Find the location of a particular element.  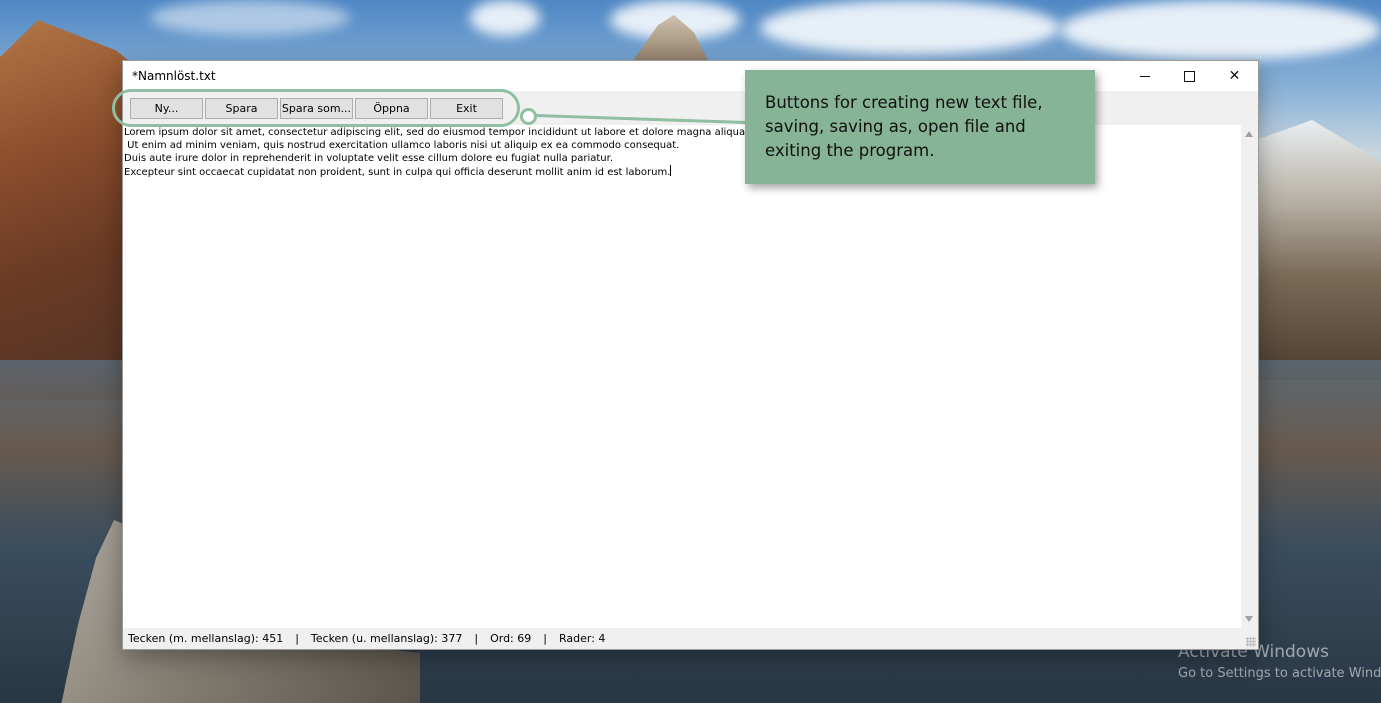

text-caret is located at coordinates (671, 170).